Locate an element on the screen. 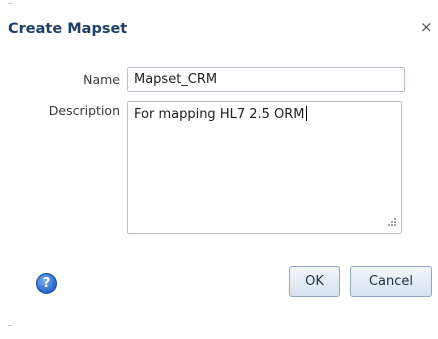 The height and width of the screenshot is (339, 438). close-icon: × is located at coordinates (427, 27).